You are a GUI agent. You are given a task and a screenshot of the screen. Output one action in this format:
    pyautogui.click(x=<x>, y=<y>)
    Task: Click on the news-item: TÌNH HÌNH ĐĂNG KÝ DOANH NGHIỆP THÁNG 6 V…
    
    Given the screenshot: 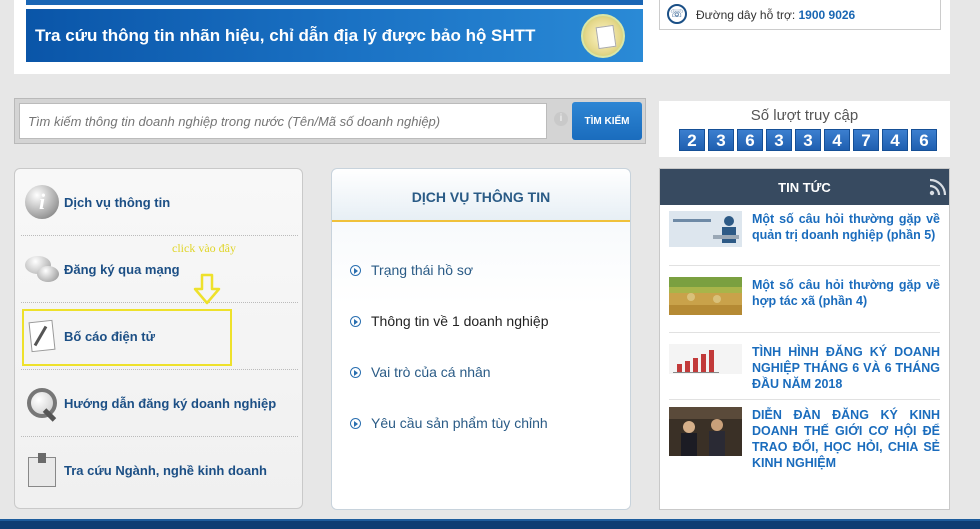 What is the action you would take?
    pyautogui.click(x=804, y=372)
    